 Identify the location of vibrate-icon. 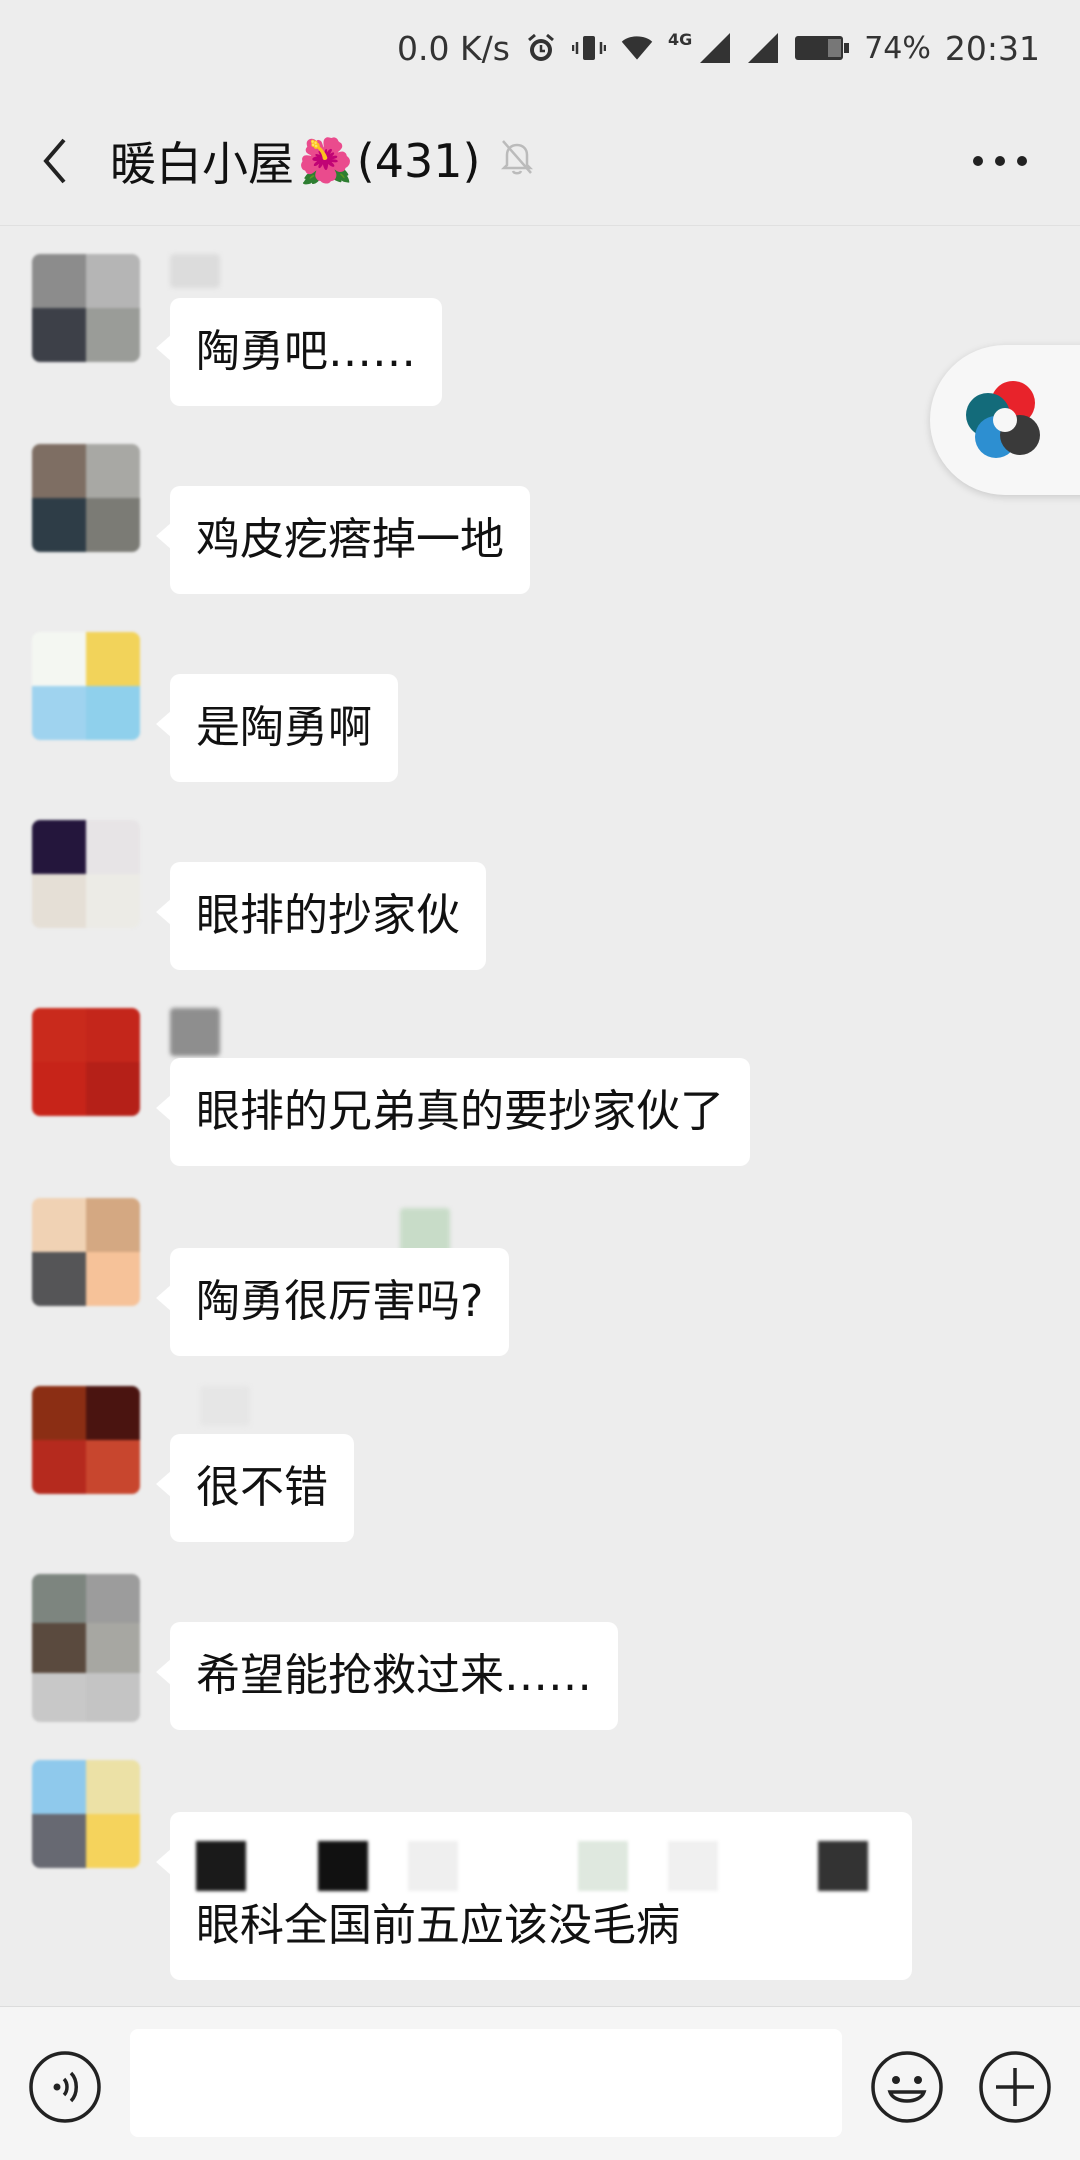
(588, 48).